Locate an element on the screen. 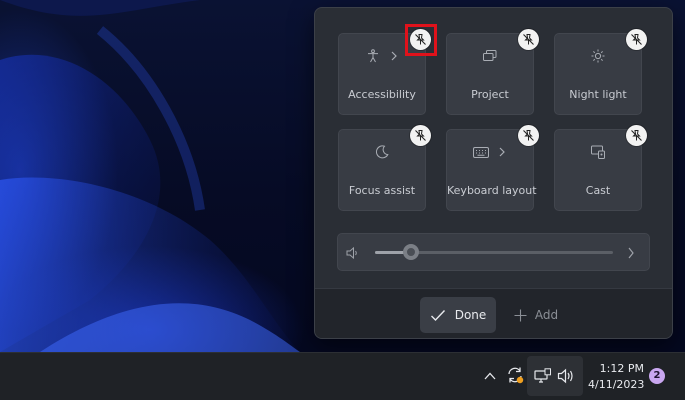  unpin-keyboard-layout-button is located at coordinates (528, 135).